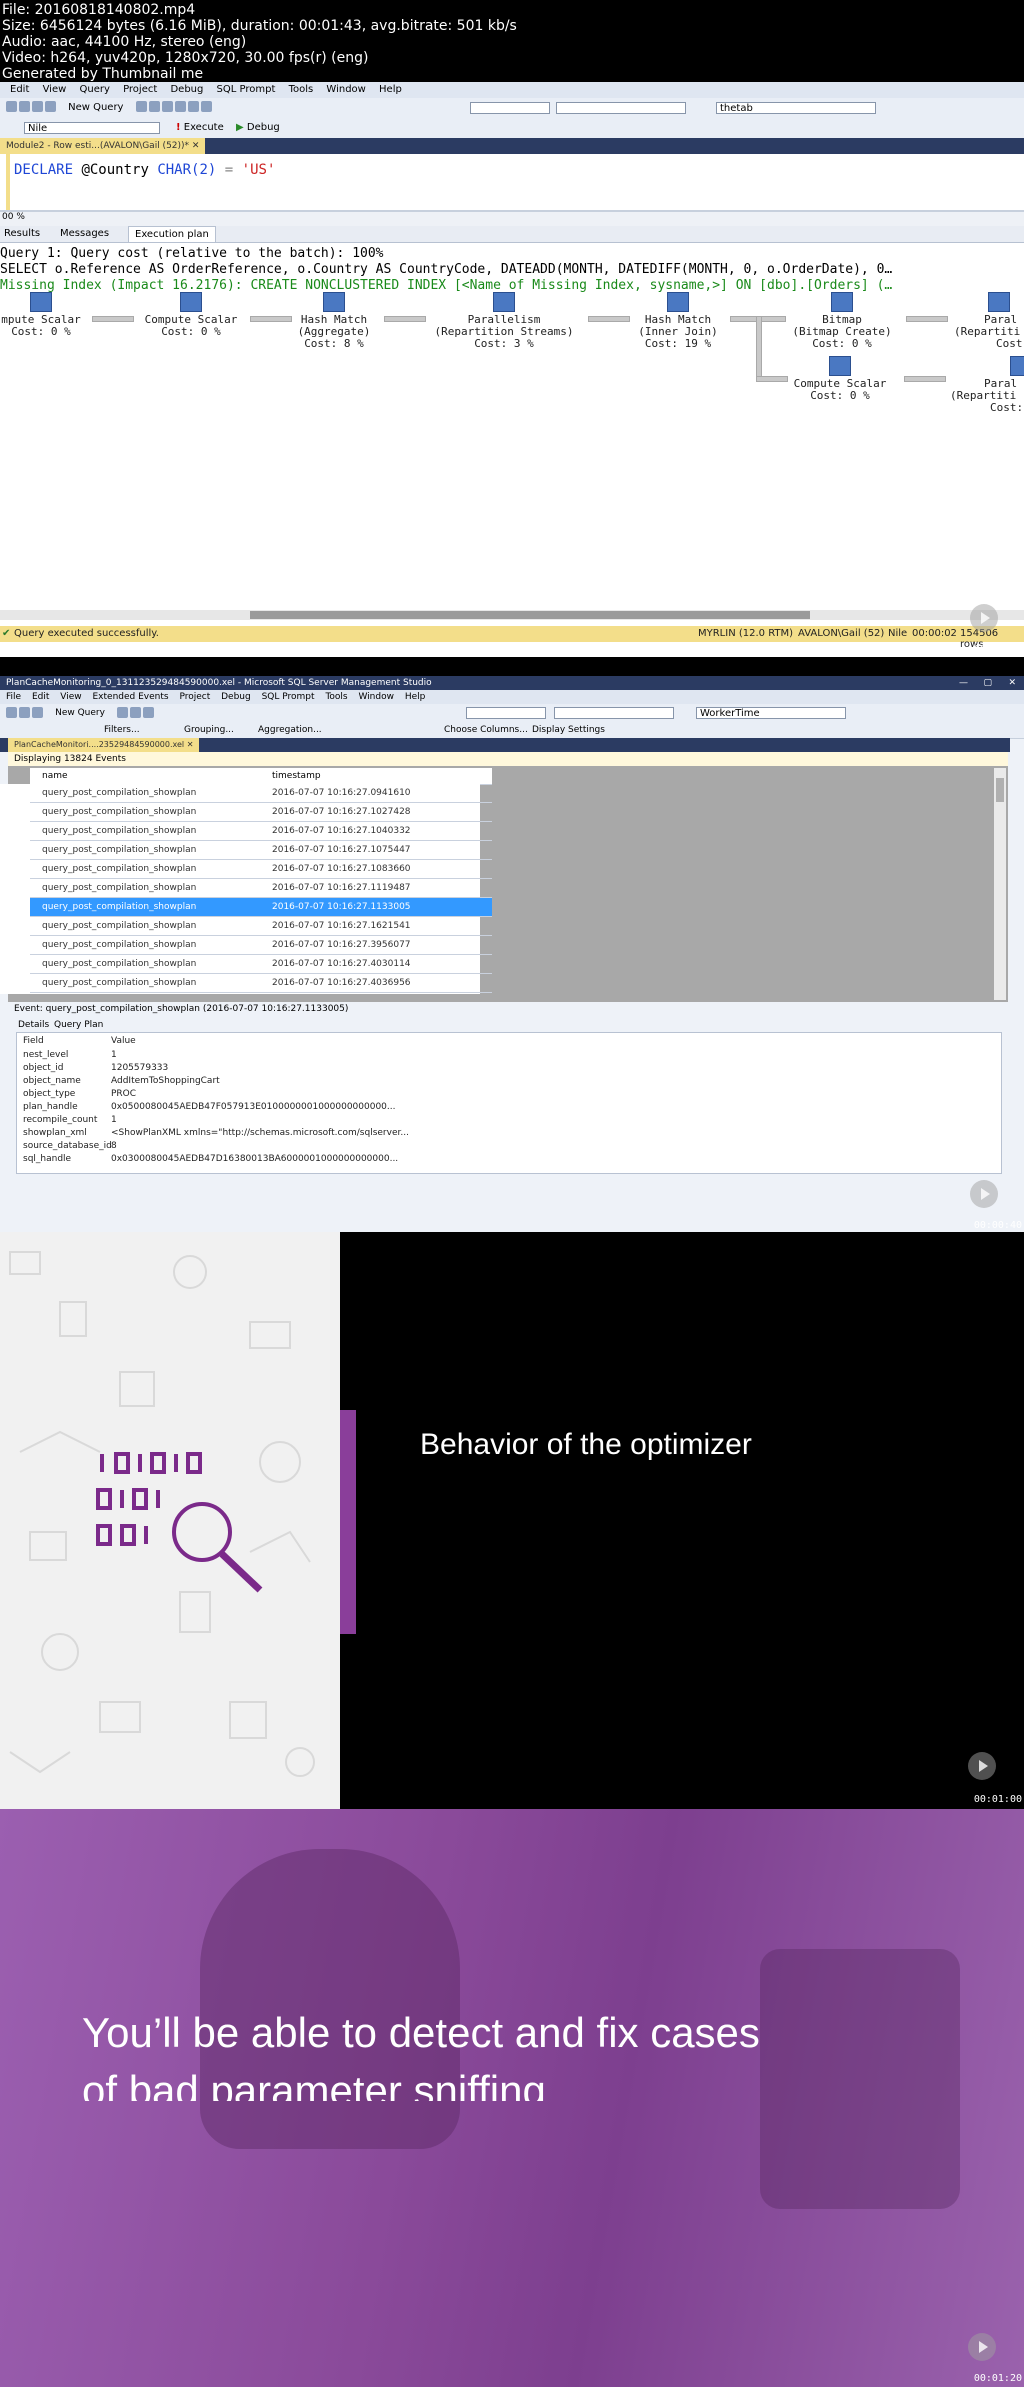  Describe the element at coordinates (193, 1055) in the screenshot. I see `detail-row: nest_level 1` at that location.